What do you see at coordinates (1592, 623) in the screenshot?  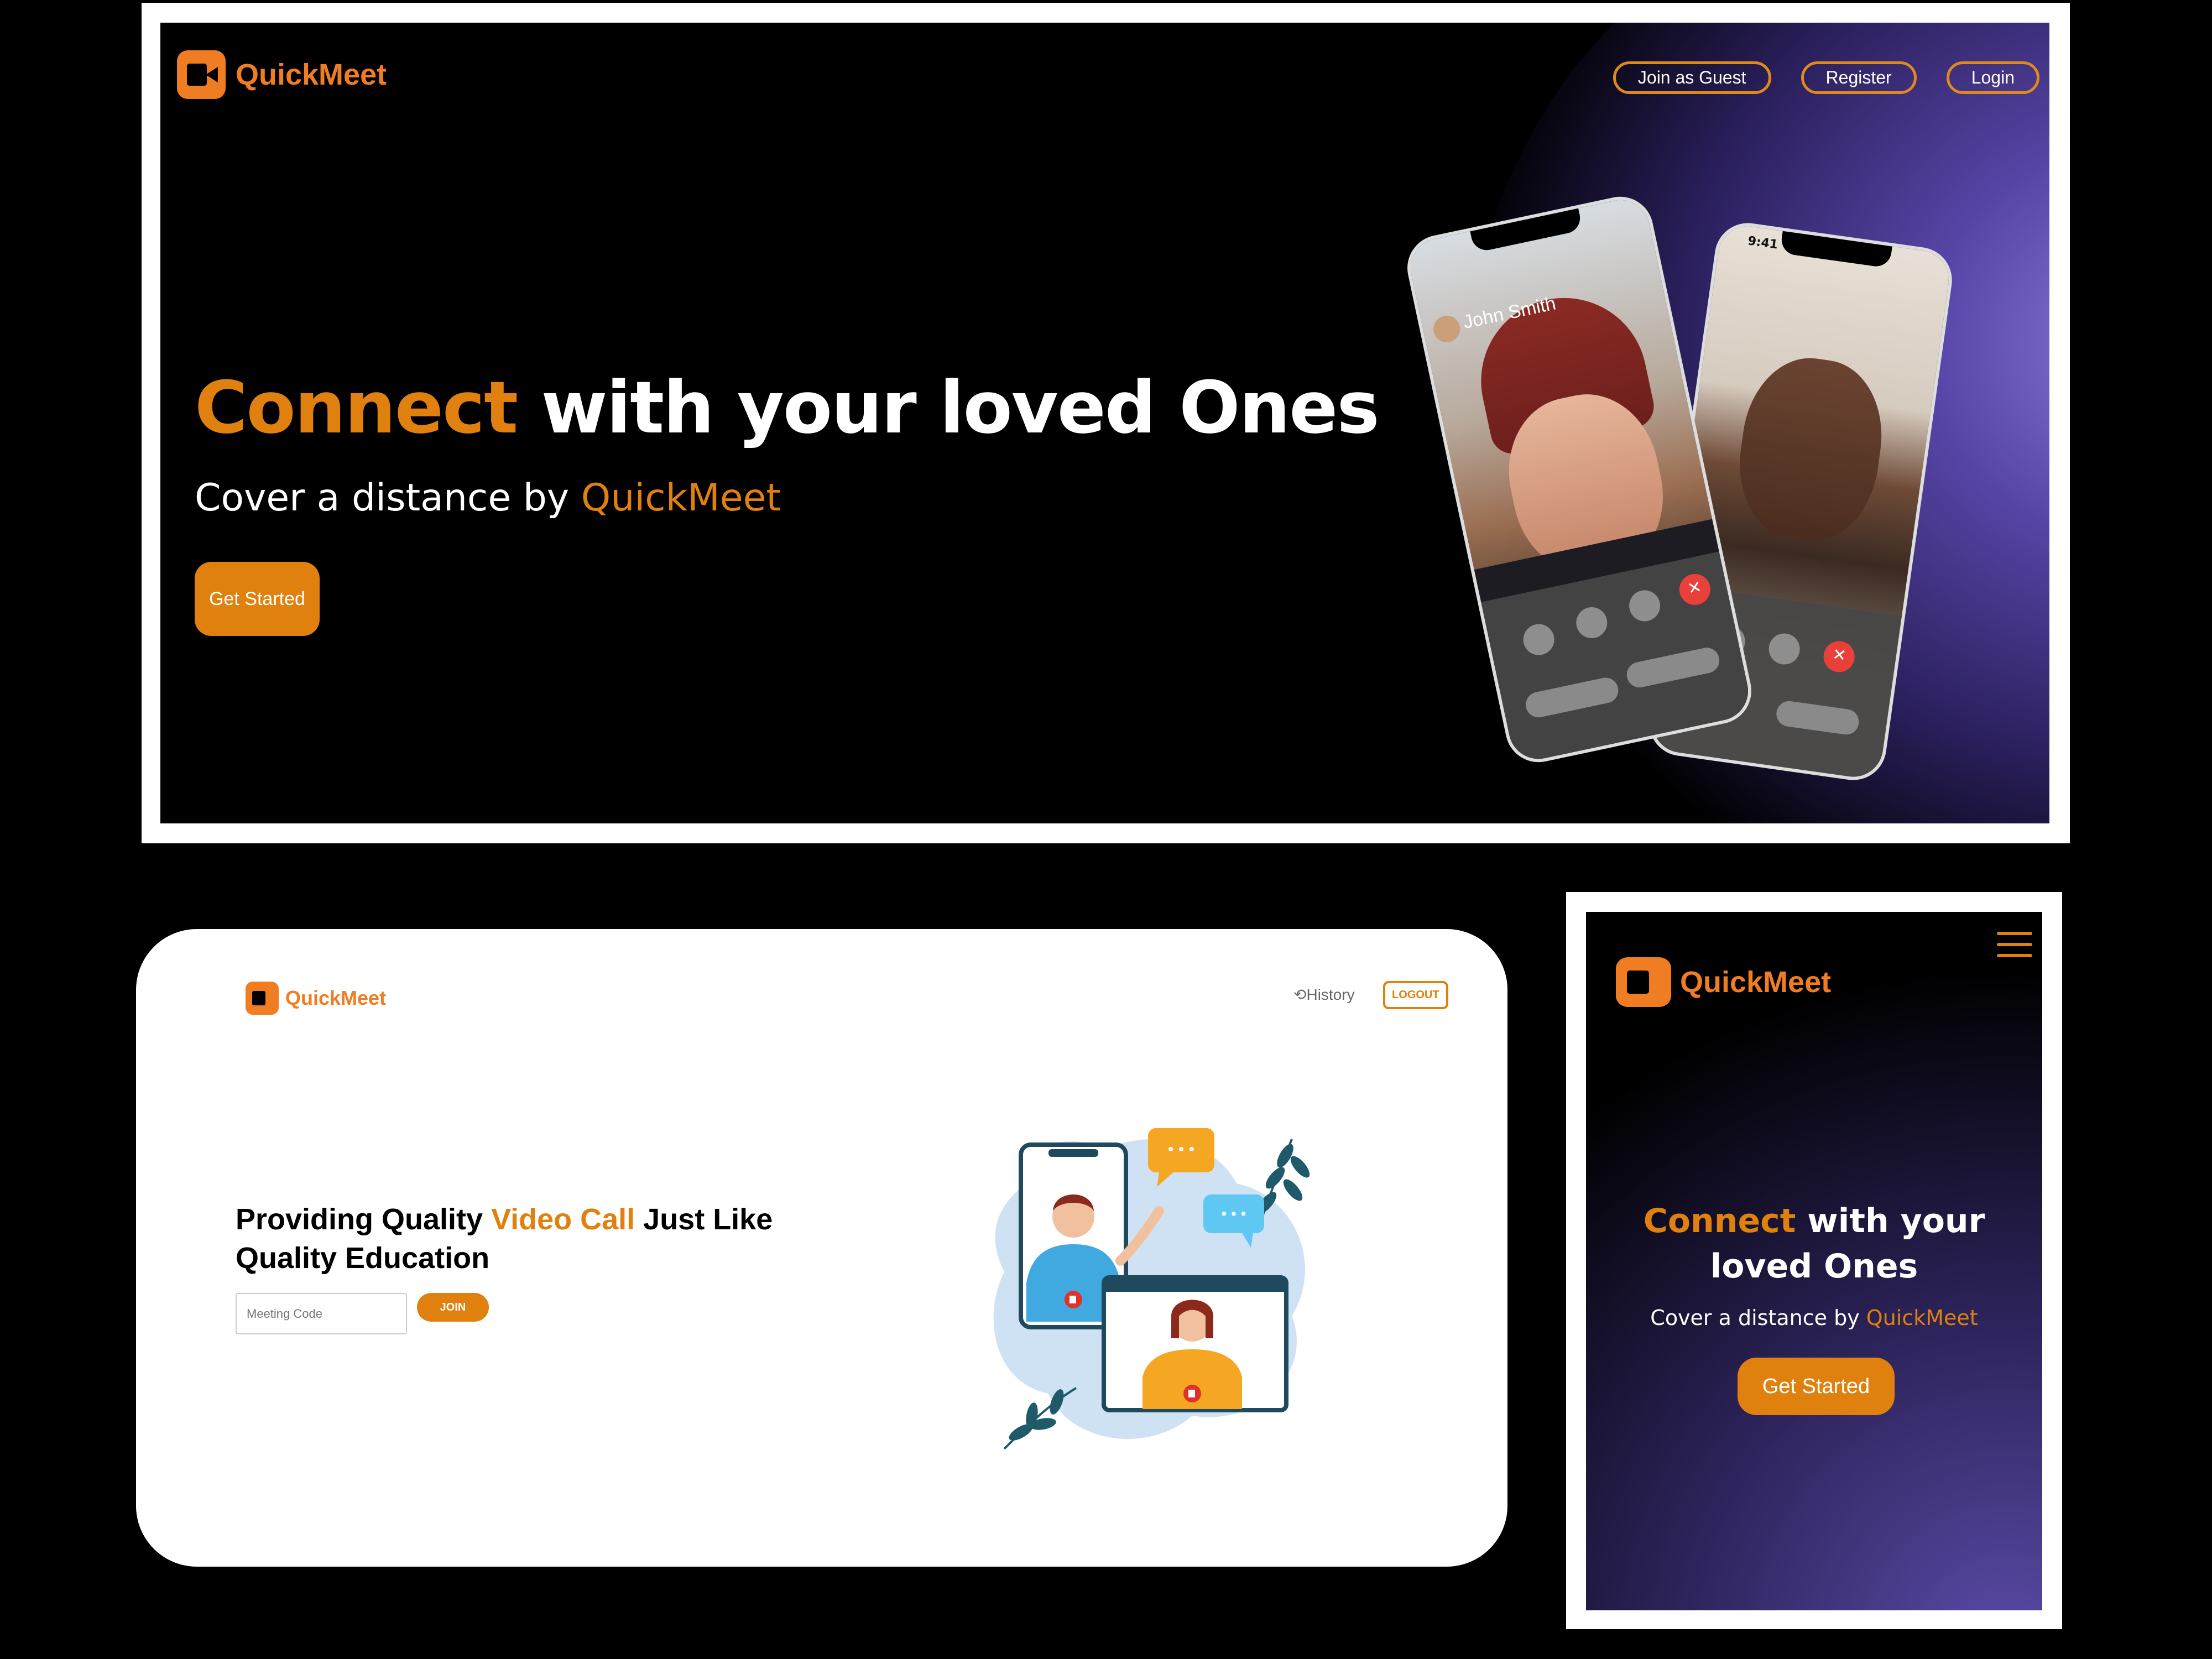 I see `mute-icon` at bounding box center [1592, 623].